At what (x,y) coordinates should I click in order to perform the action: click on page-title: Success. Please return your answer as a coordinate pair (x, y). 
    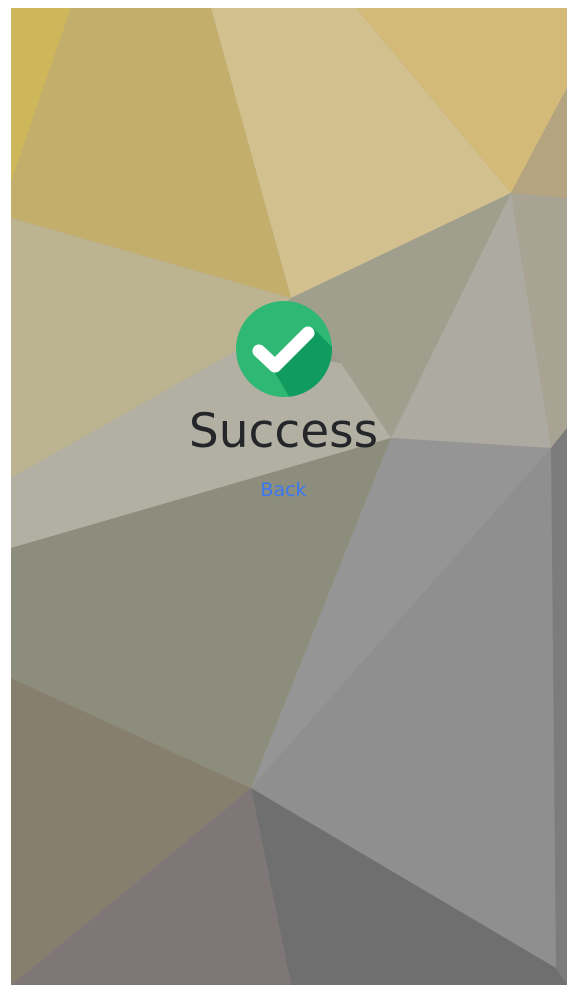
    Looking at the image, I should click on (283, 431).